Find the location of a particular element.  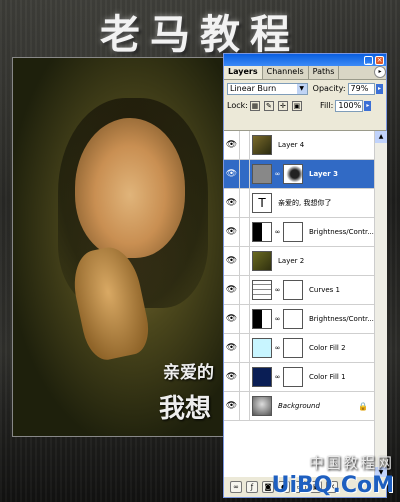

blend-row: Linear Burn ▼ Opacity: 79% ▸ is located at coordinates (305, 88).